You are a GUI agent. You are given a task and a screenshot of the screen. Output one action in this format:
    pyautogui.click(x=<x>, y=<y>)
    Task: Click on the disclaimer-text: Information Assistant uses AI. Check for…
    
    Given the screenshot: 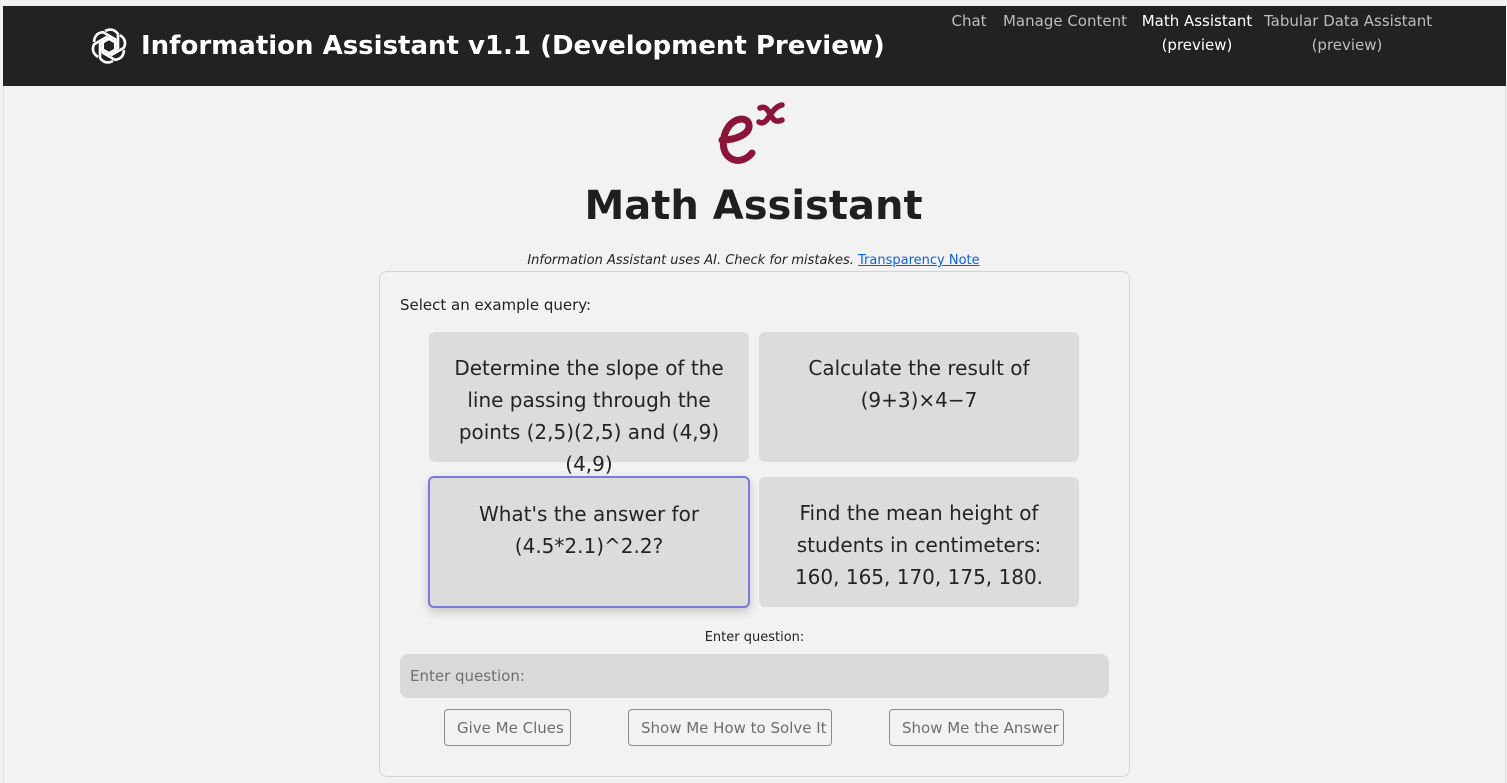 What is the action you would take?
    pyautogui.click(x=690, y=260)
    